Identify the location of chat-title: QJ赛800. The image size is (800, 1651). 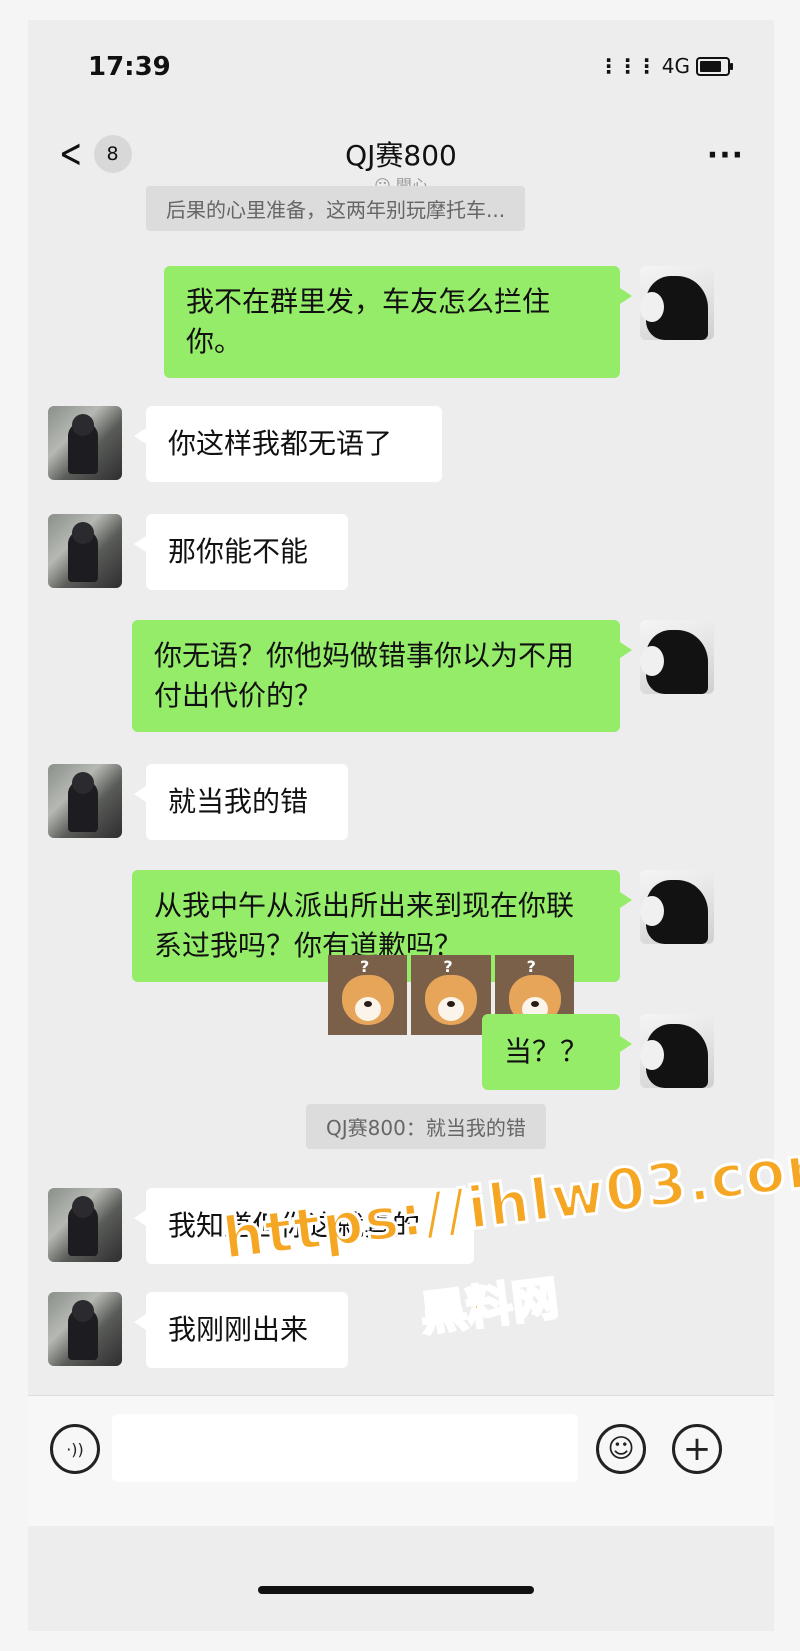
(401, 155).